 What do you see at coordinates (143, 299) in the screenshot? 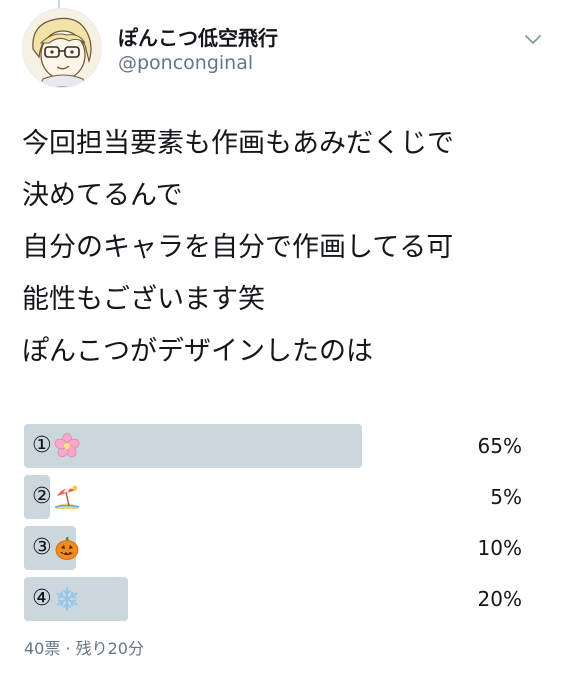
I see `tweet-text-line: 能性もございます笑` at bounding box center [143, 299].